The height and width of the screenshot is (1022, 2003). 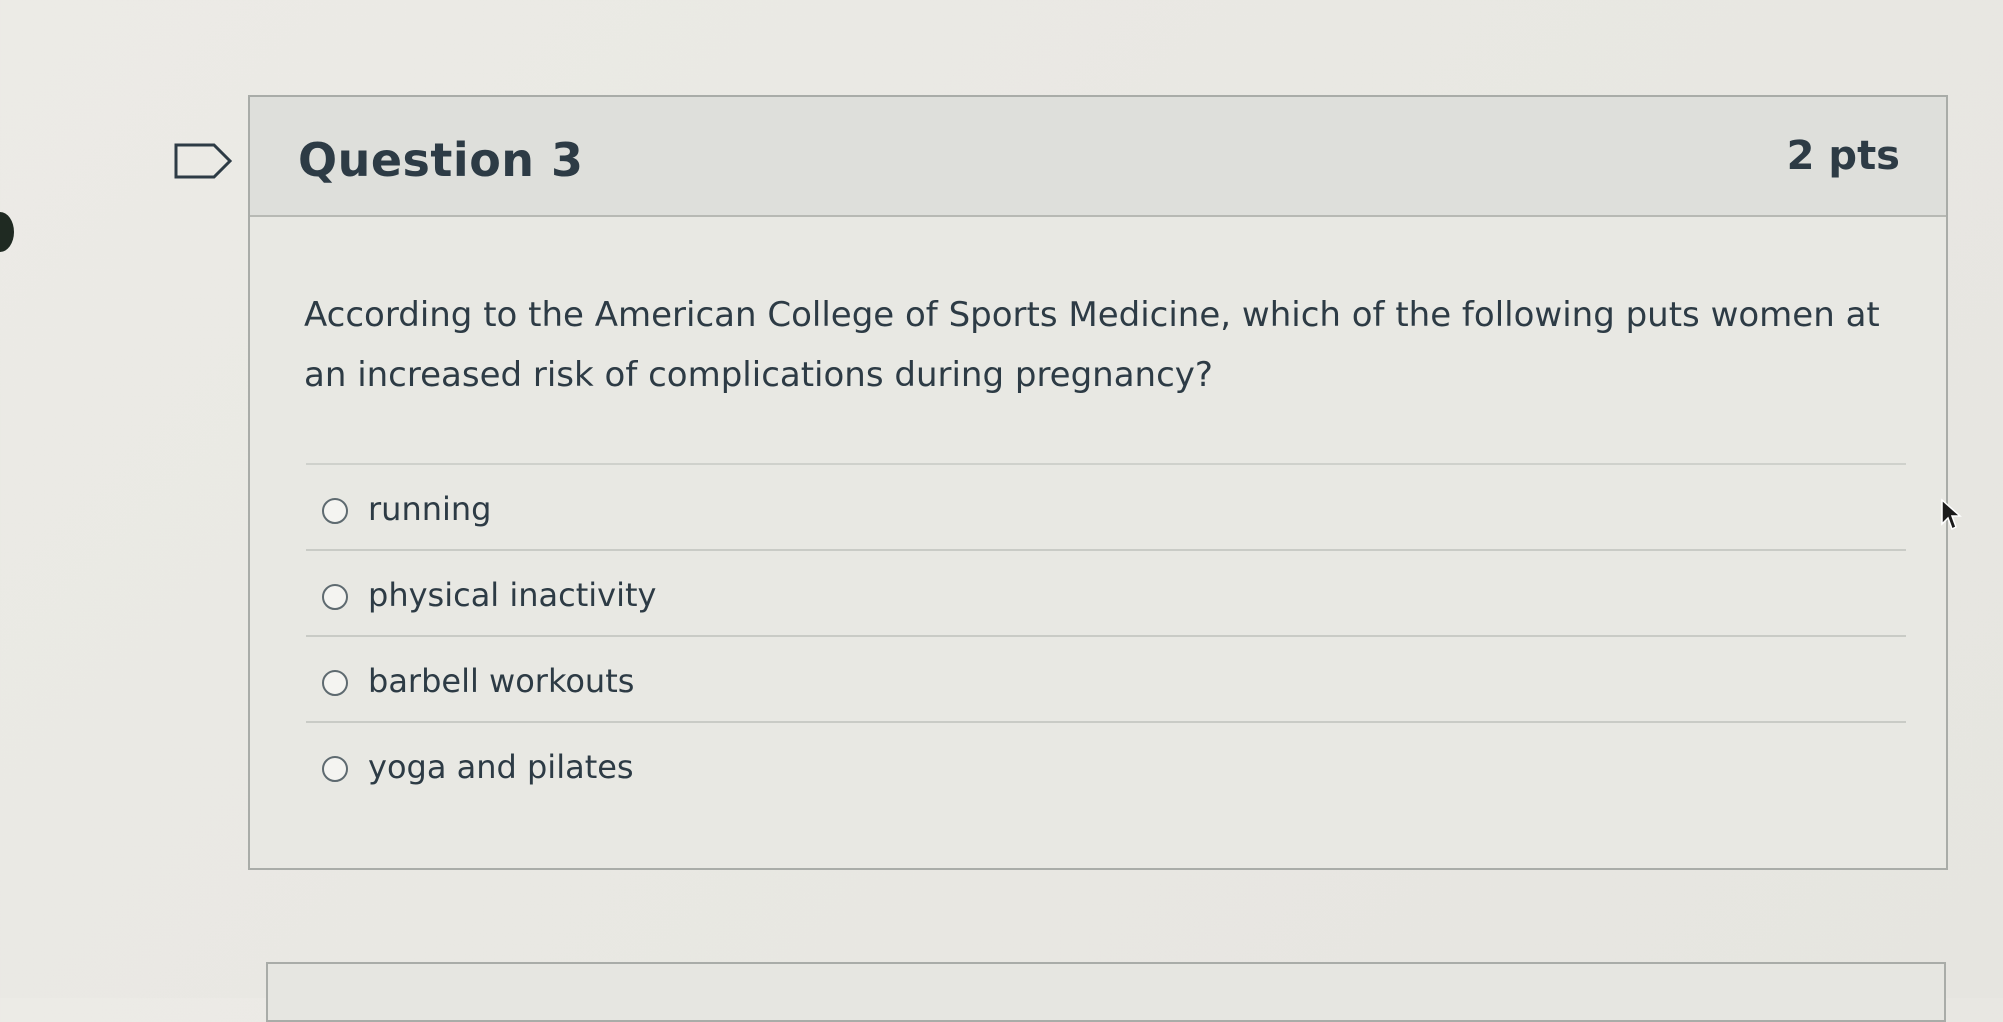 I want to click on answer-label: yoga and pilates, so click(x=501, y=767).